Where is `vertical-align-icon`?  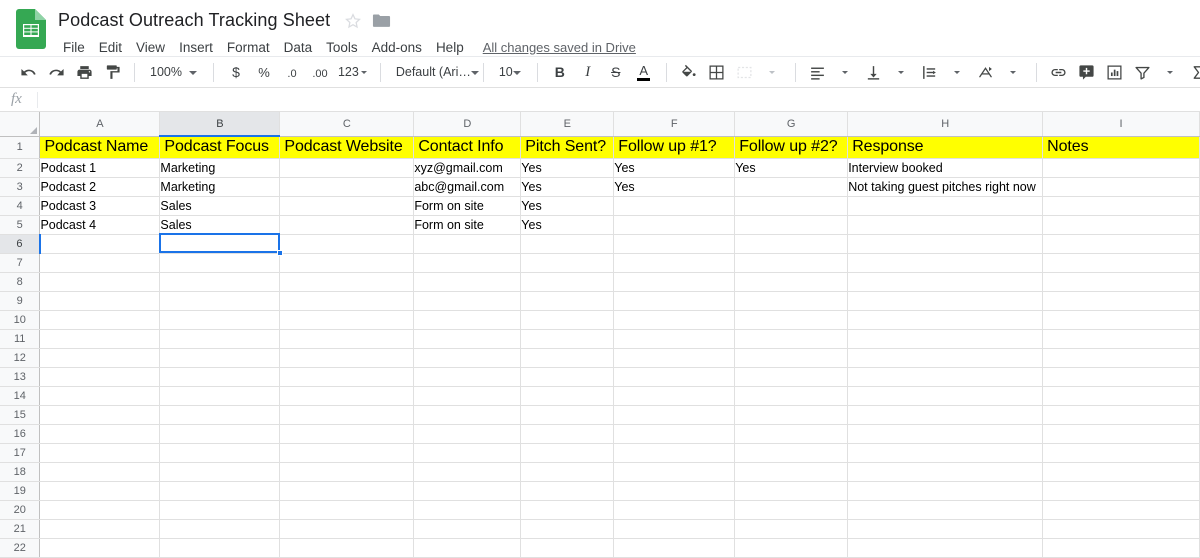 vertical-align-icon is located at coordinates (874, 72).